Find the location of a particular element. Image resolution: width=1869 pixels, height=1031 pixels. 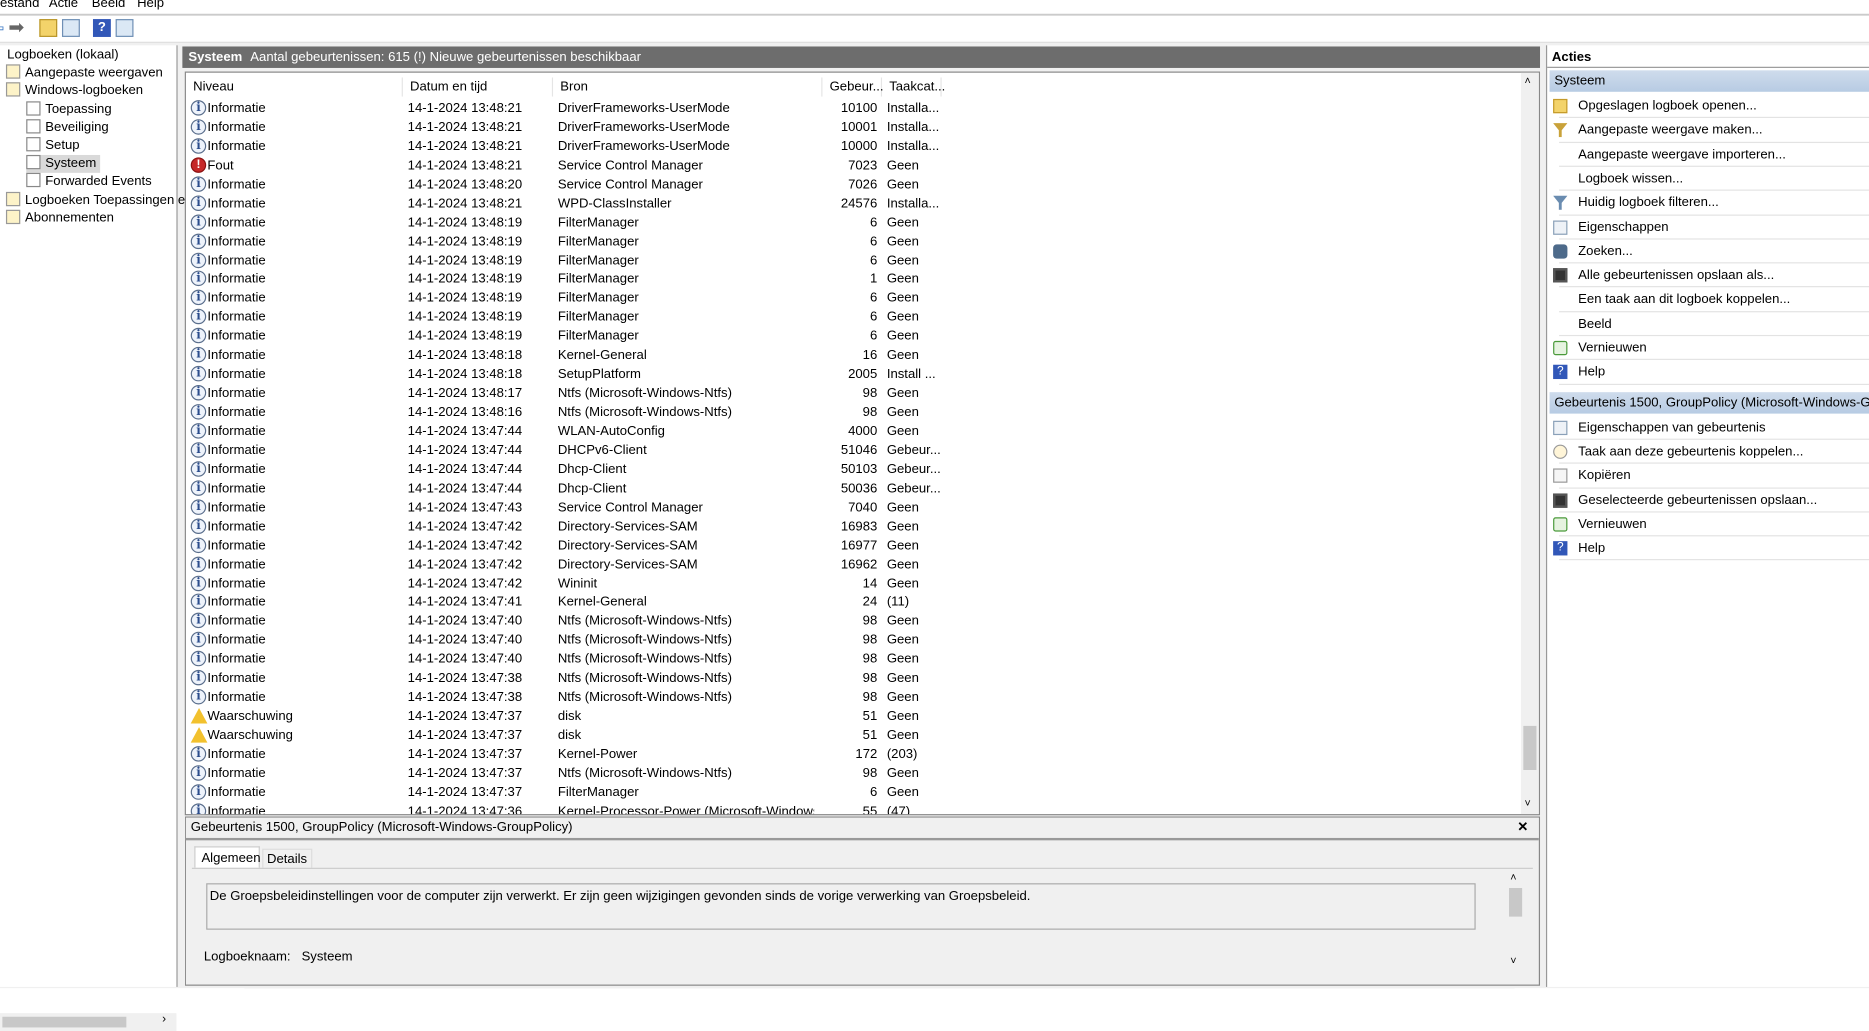

vertical-scrollbar: ˄ ˅ is located at coordinates (1529, 443).